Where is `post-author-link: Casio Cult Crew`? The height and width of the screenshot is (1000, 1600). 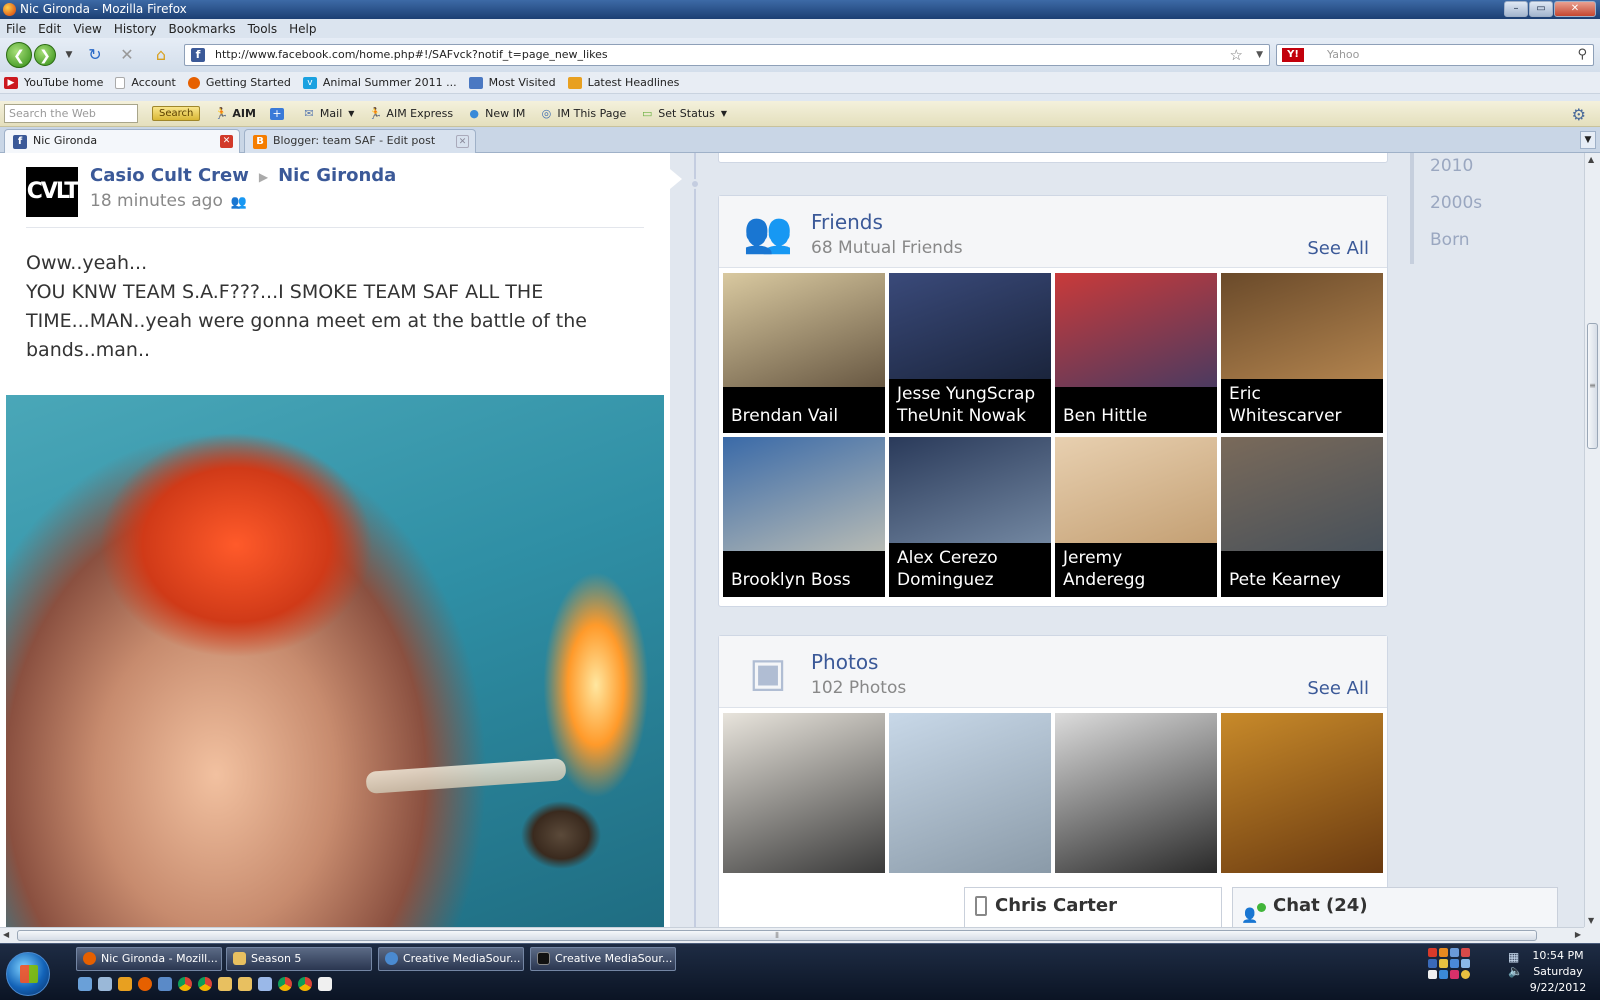 post-author-link: Casio Cult Crew is located at coordinates (169, 175).